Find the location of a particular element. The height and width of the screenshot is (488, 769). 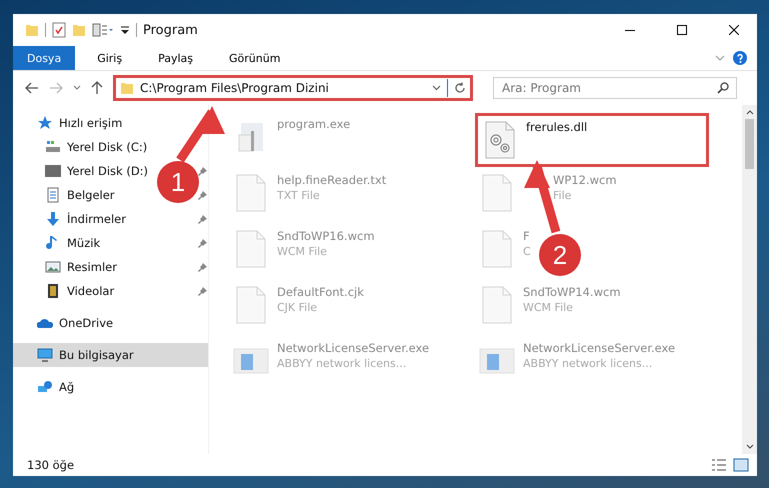

star-icon is located at coordinates (45, 123).